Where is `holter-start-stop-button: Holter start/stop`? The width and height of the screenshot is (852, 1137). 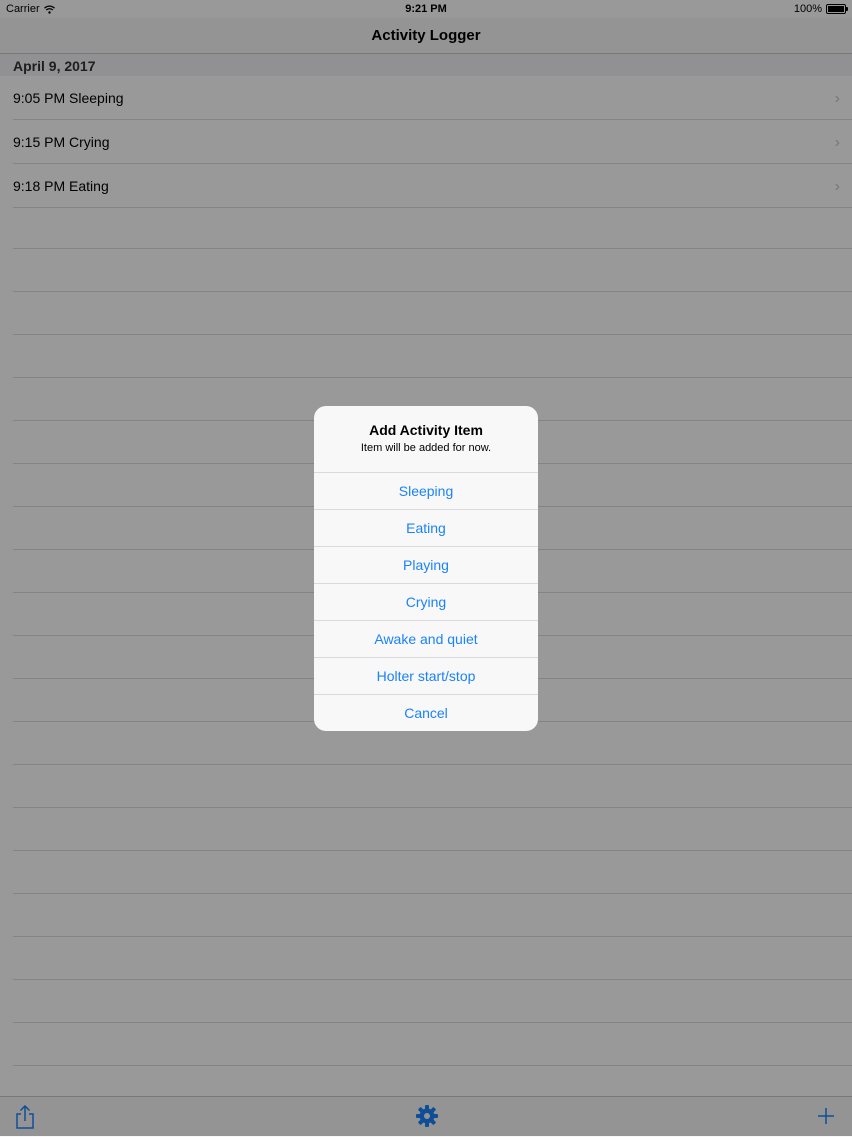 holter-start-stop-button: Holter start/stop is located at coordinates (426, 676).